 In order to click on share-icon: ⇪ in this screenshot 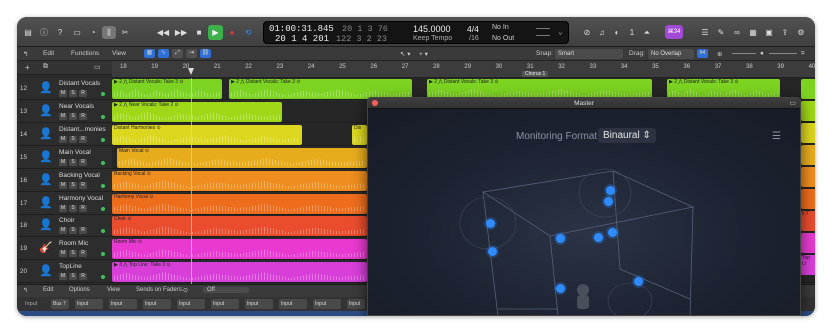, I will do `click(785, 32)`.